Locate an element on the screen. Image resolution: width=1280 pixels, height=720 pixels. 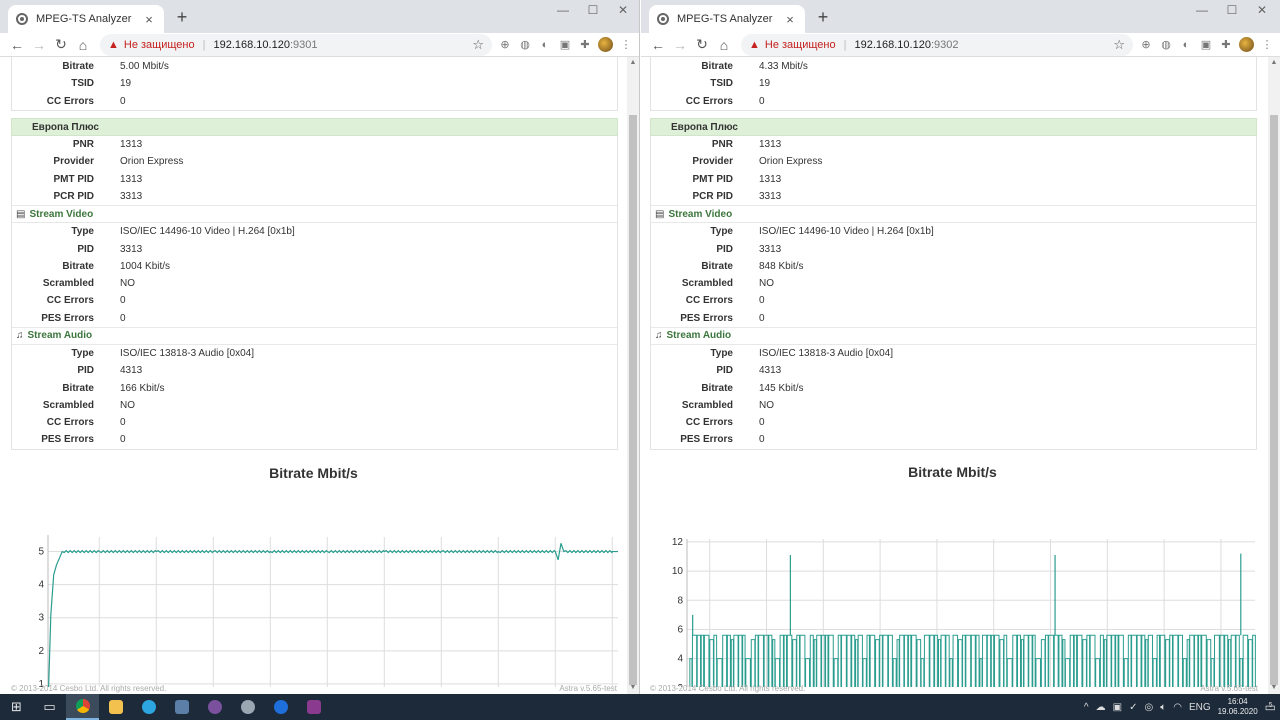
y-tick-label: 2 is located at coordinates (41, 651).